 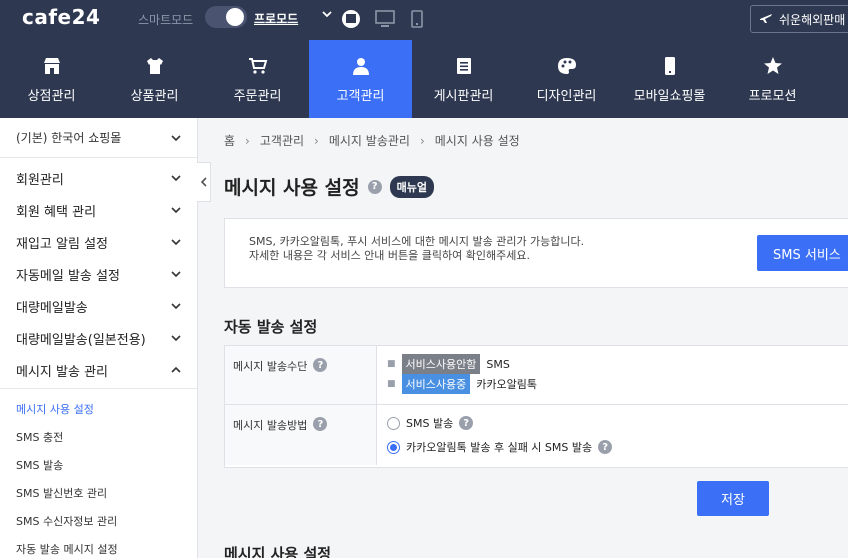 I want to click on sidebar-subitem-sms-charge: SMS 충전, so click(x=98, y=437).